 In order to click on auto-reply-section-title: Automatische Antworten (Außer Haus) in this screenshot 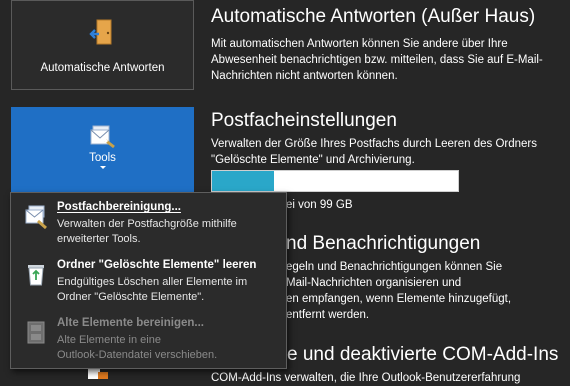, I will do `click(373, 16)`.